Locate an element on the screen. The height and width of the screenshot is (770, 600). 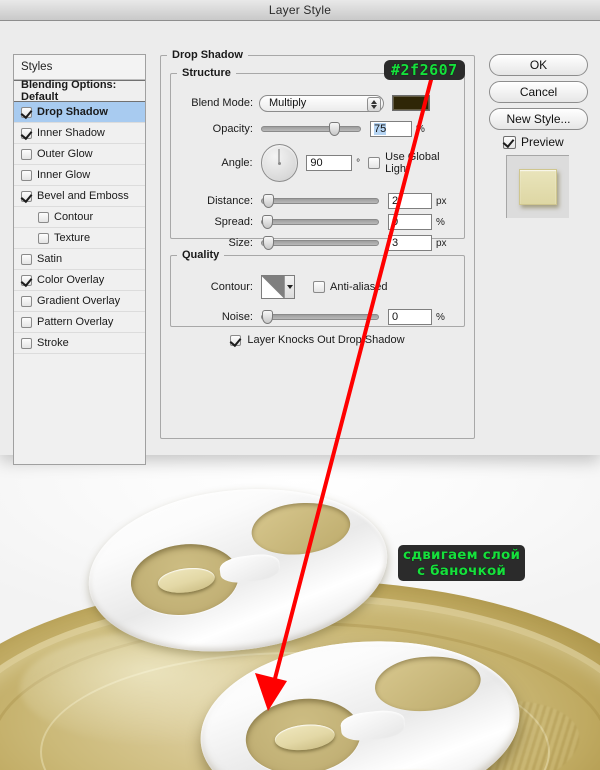
preview-toggle-row: Preview is located at coordinates (546, 142).